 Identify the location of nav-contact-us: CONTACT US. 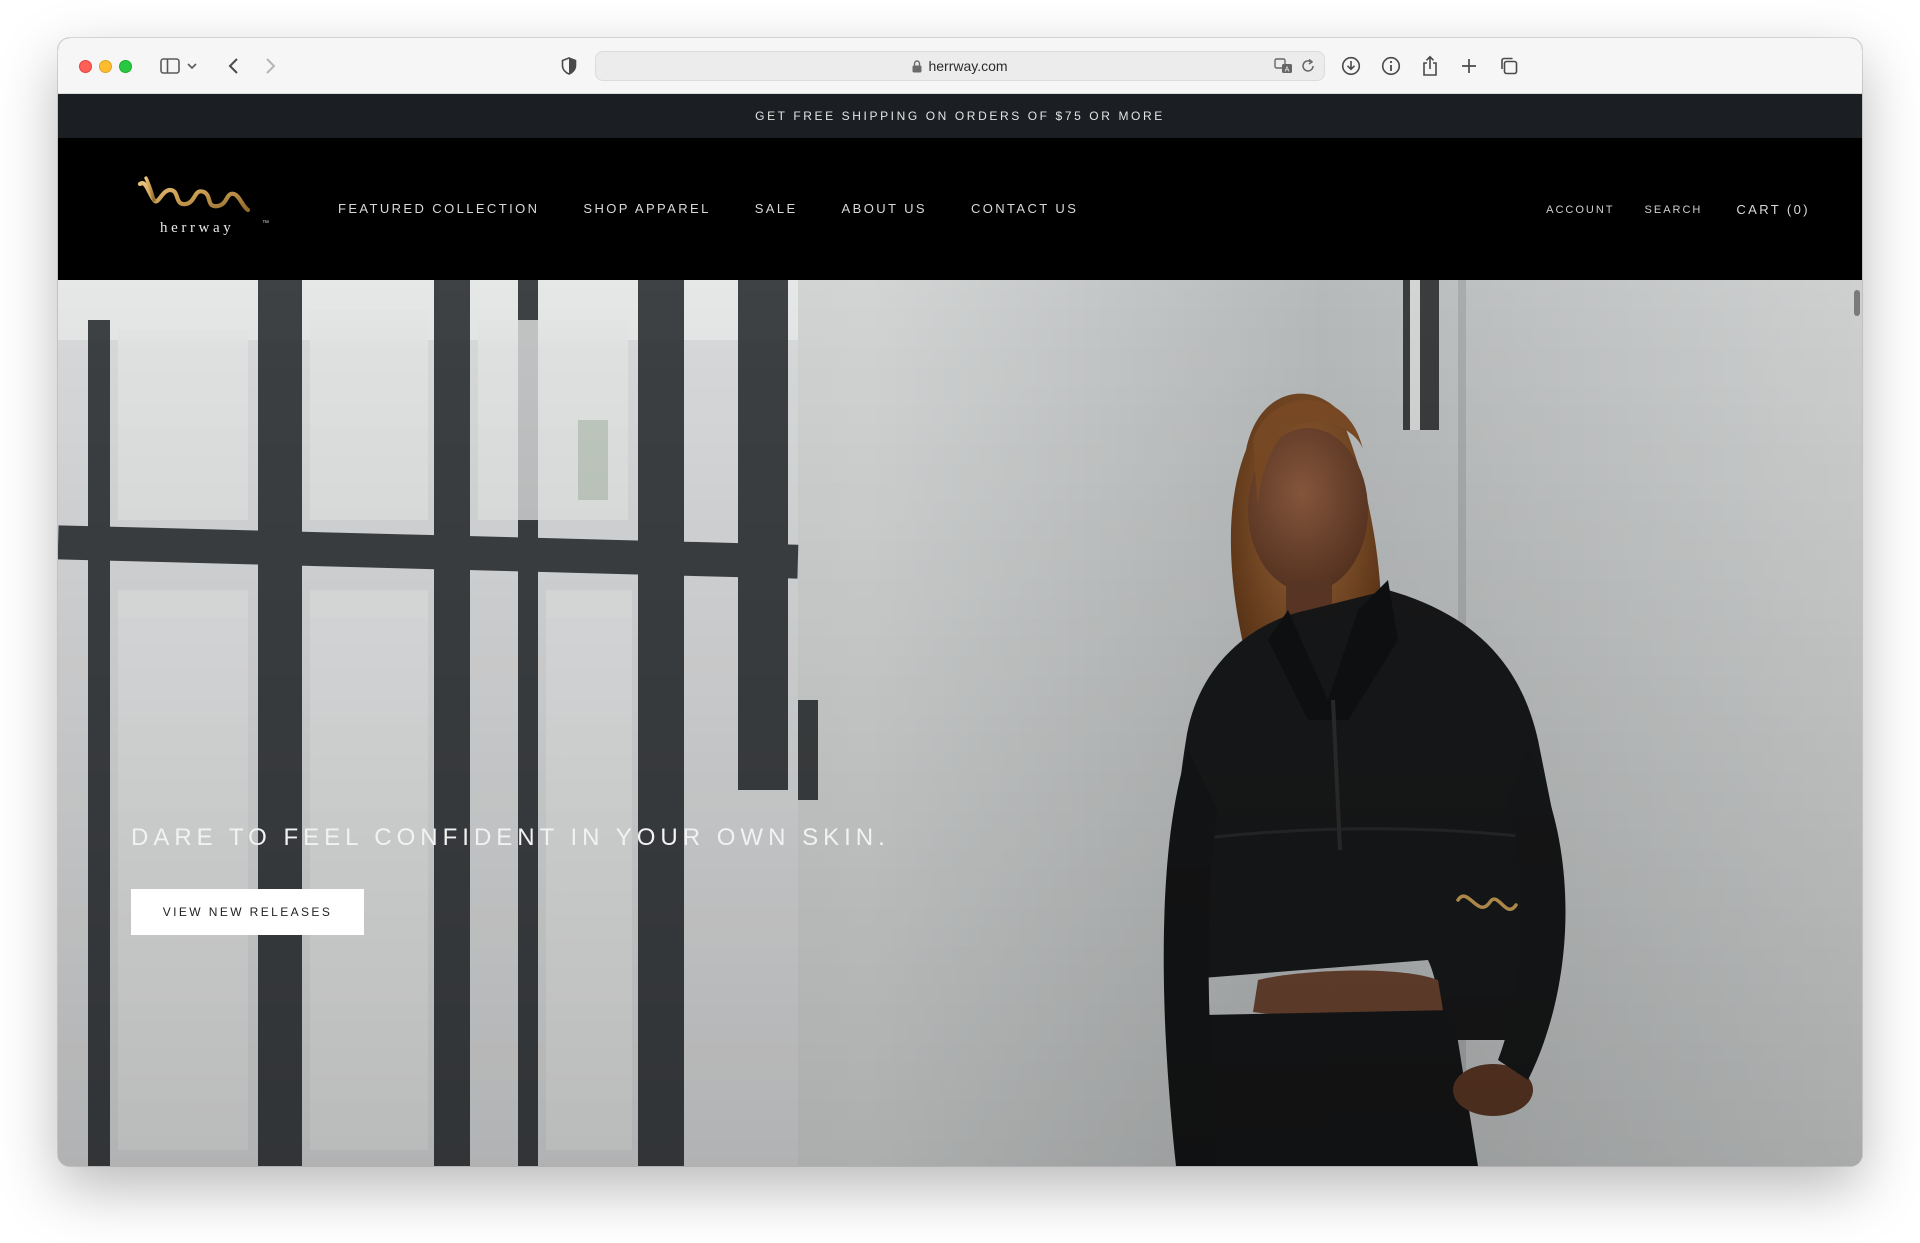
(1024, 208).